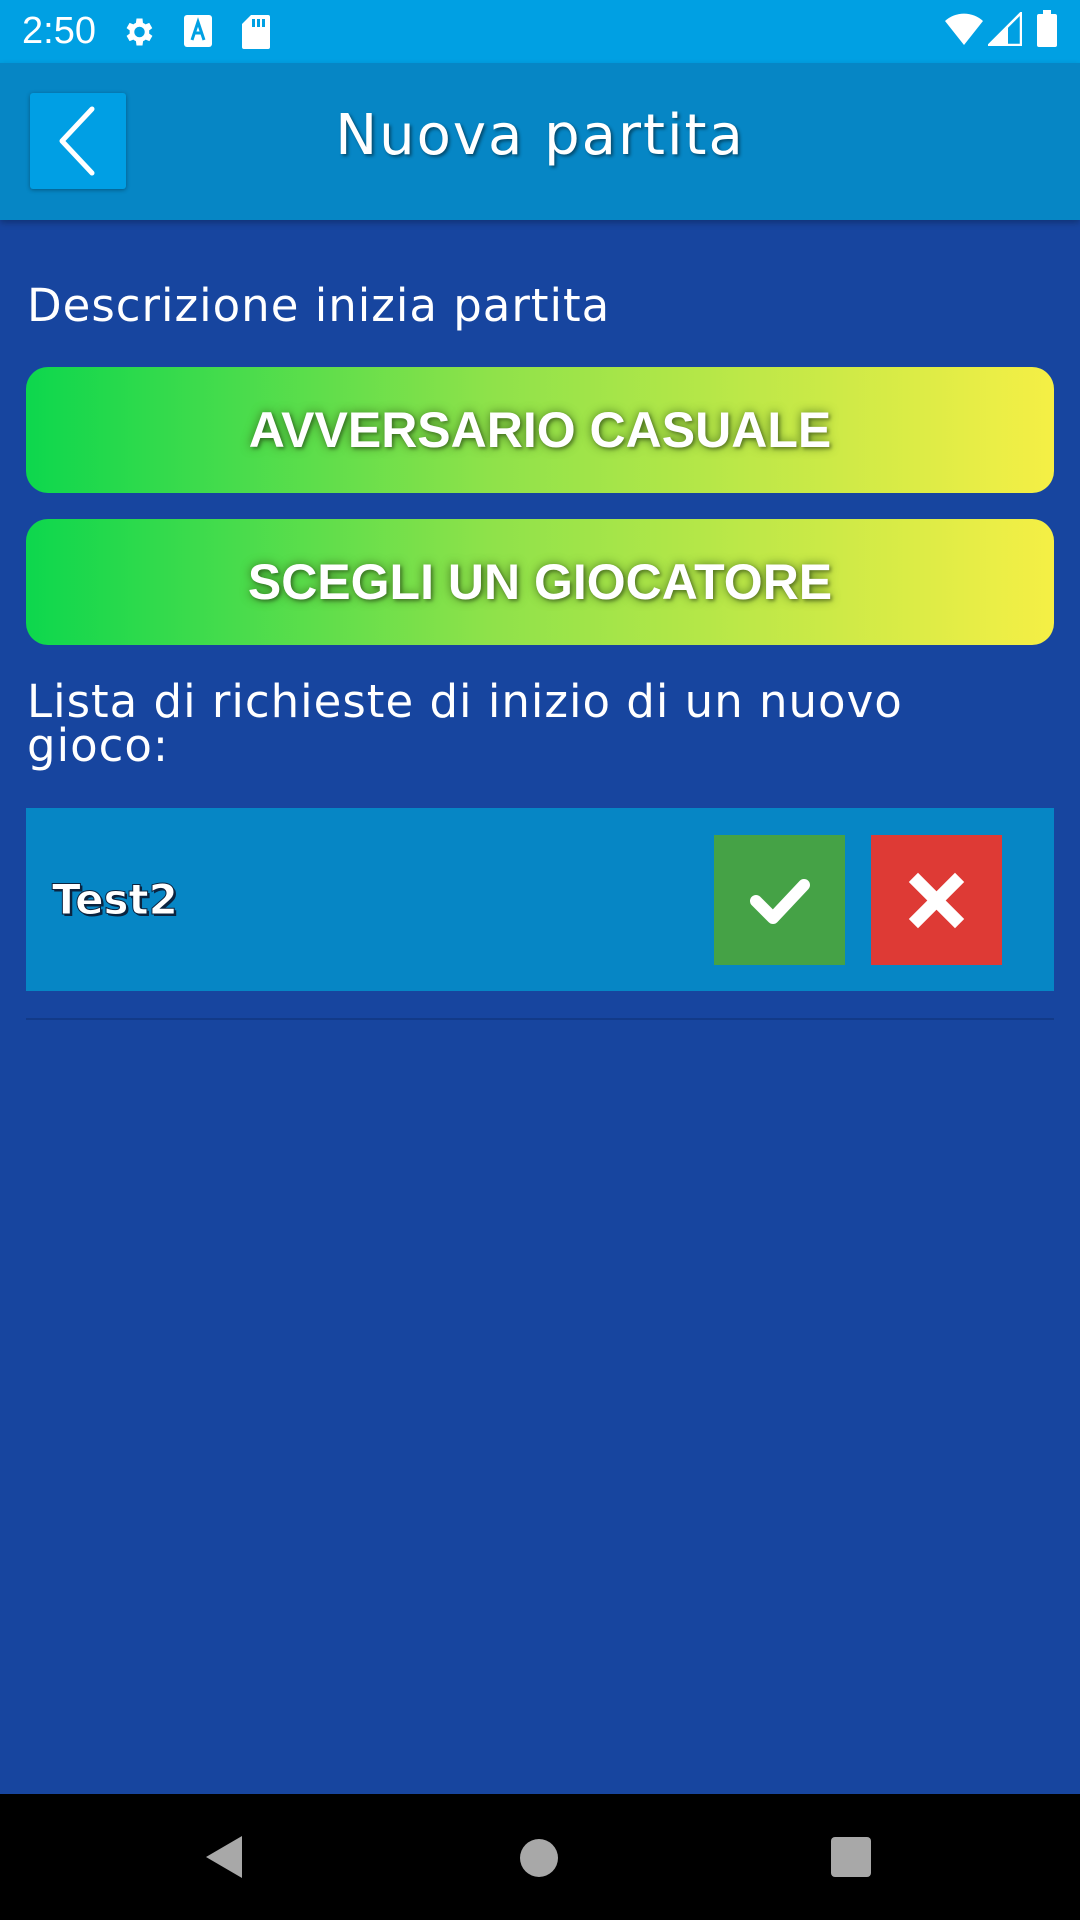 This screenshot has width=1080, height=1920. Describe the element at coordinates (1004, 29) in the screenshot. I see `signal-icon` at that location.